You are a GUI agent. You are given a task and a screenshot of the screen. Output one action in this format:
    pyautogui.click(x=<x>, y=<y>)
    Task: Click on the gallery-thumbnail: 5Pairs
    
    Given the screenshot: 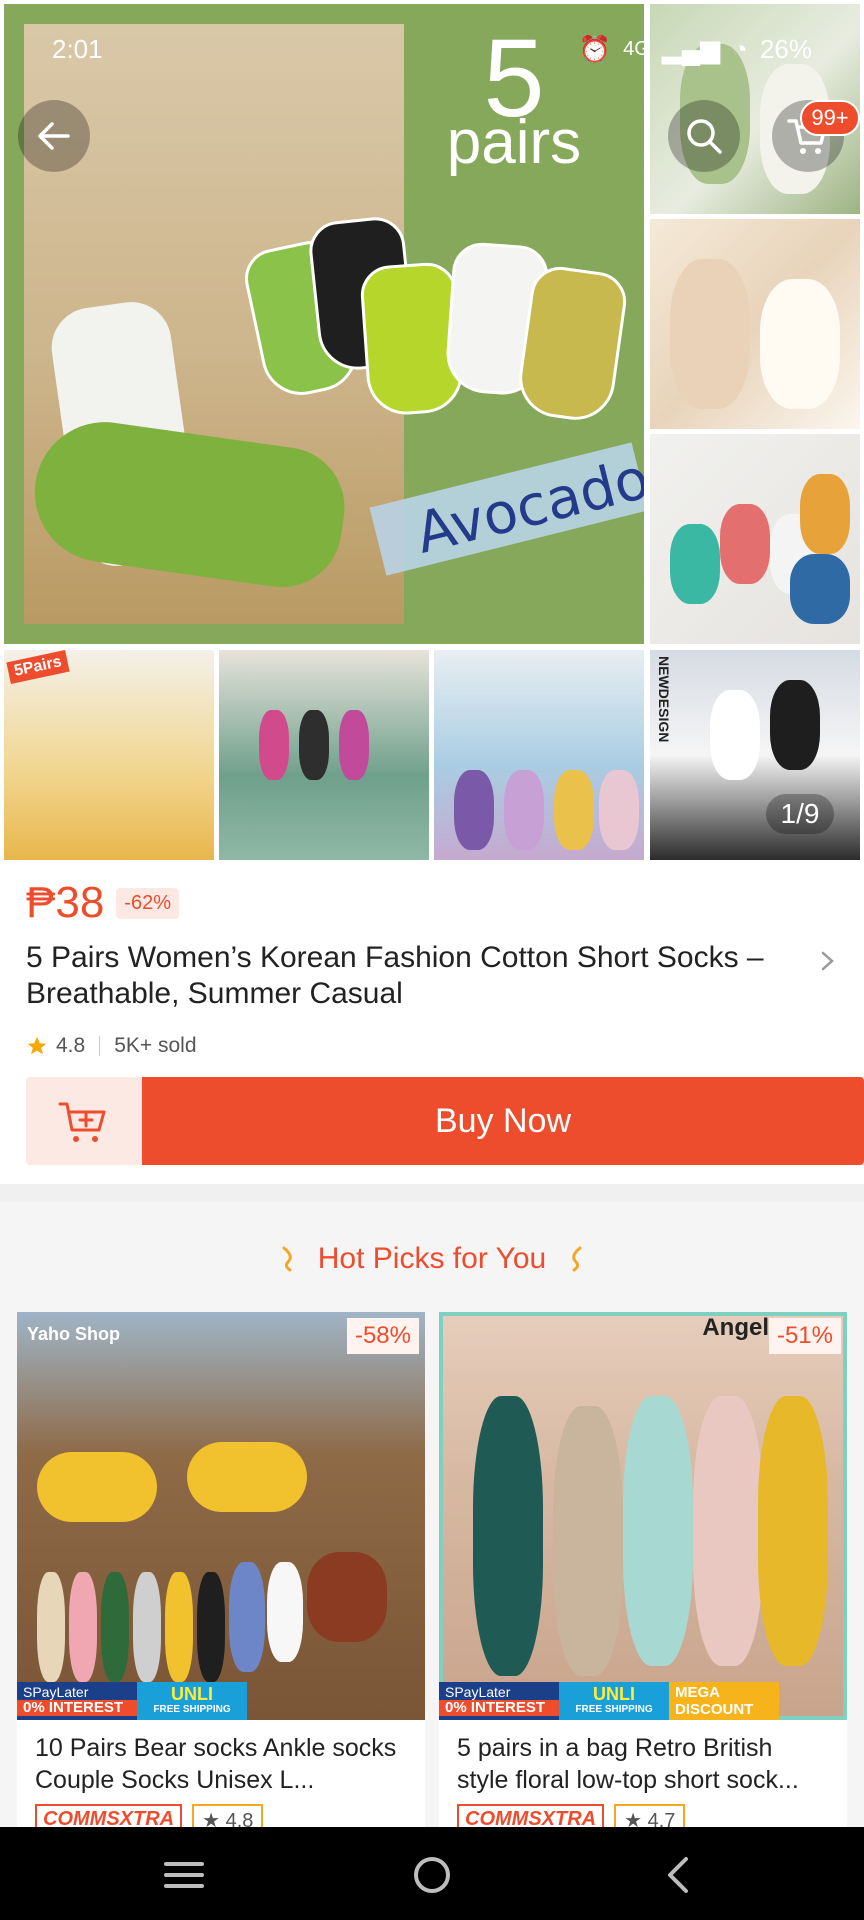 What is the action you would take?
    pyautogui.click(x=109, y=755)
    